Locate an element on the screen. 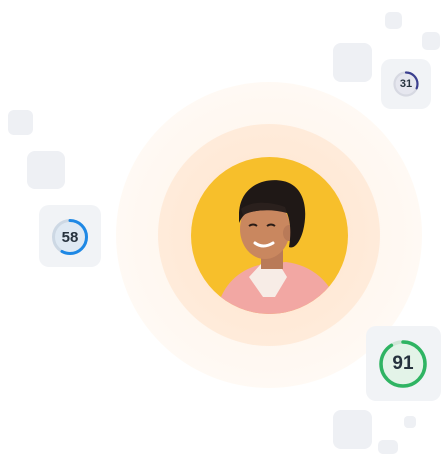 This screenshot has height=454, width=442. score-card-58: 58 is located at coordinates (70, 236).